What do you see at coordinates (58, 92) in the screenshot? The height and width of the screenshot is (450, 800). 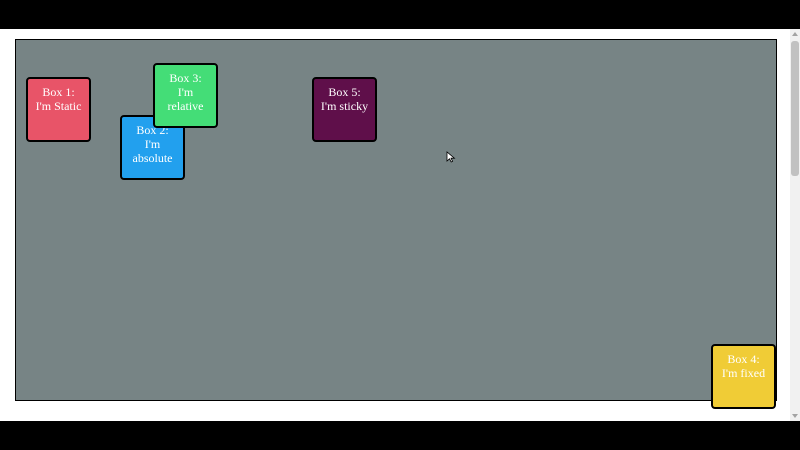 I see `box-1-title: Box 1:` at bounding box center [58, 92].